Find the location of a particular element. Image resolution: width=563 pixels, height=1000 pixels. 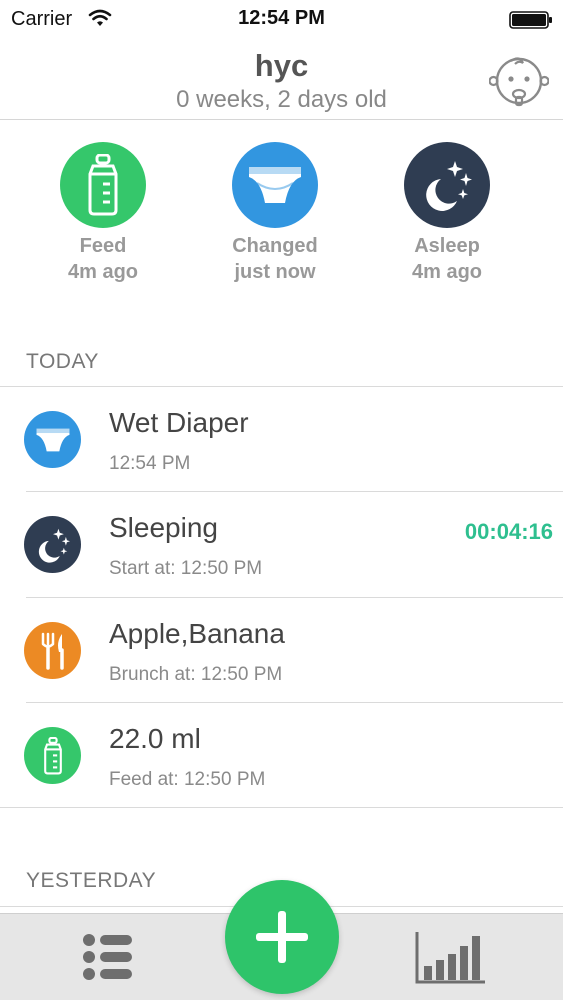

baby-name: hyc is located at coordinates (281, 65).